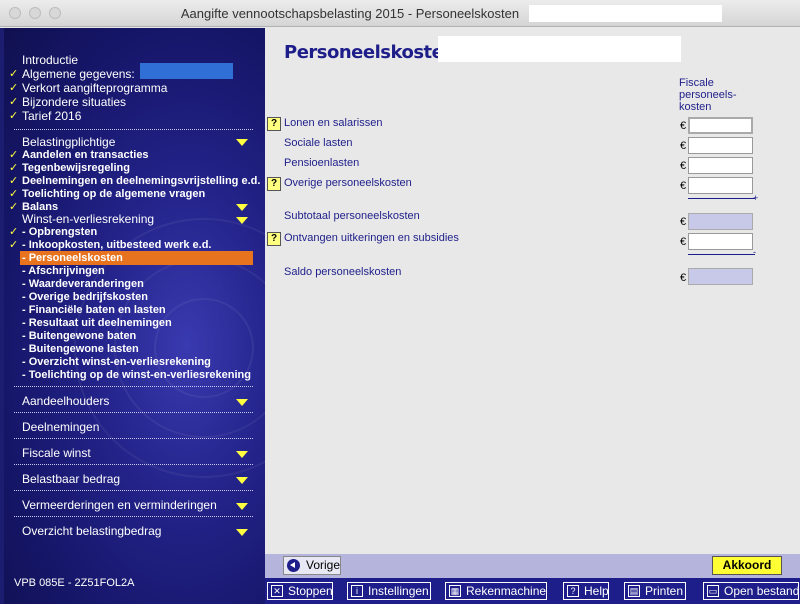  Describe the element at coordinates (312, 565) in the screenshot. I see `previous-button: Vorige` at that location.